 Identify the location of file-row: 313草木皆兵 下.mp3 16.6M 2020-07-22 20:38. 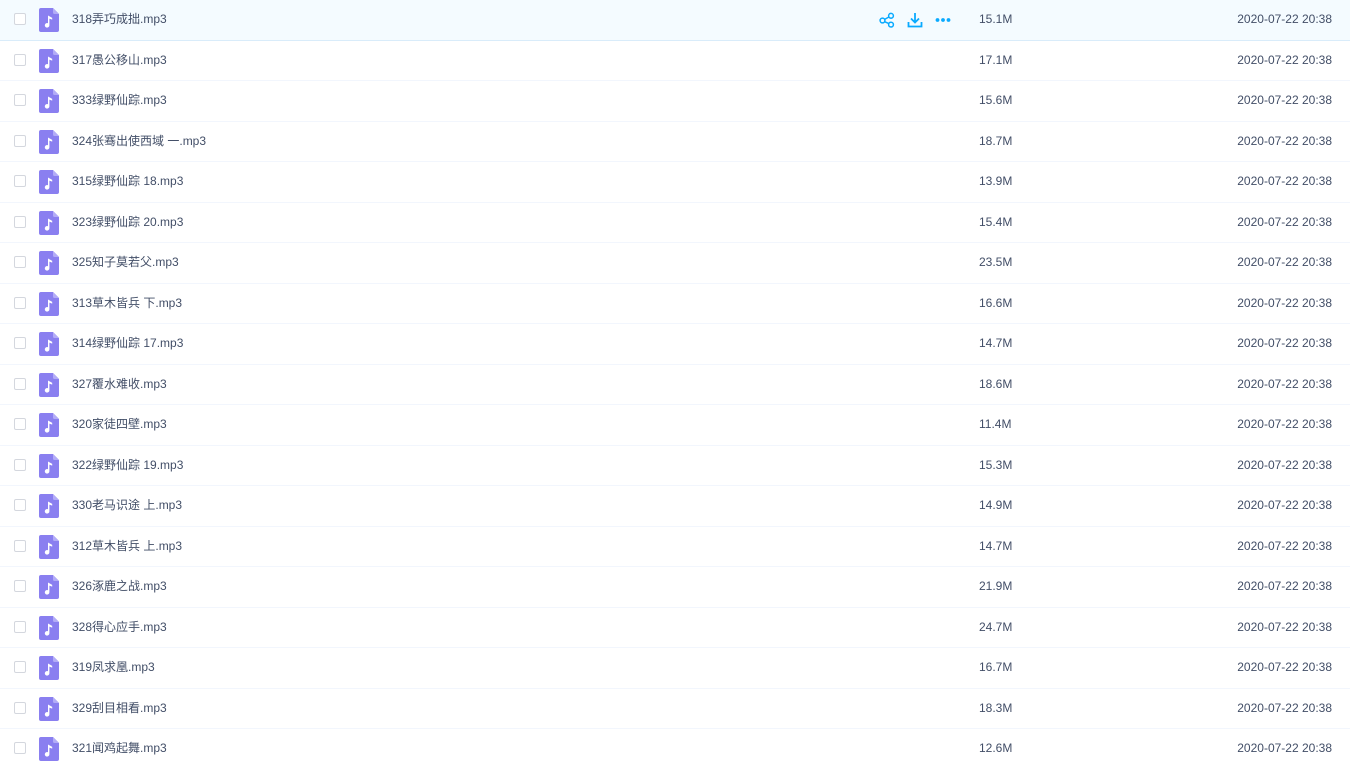
(675, 304).